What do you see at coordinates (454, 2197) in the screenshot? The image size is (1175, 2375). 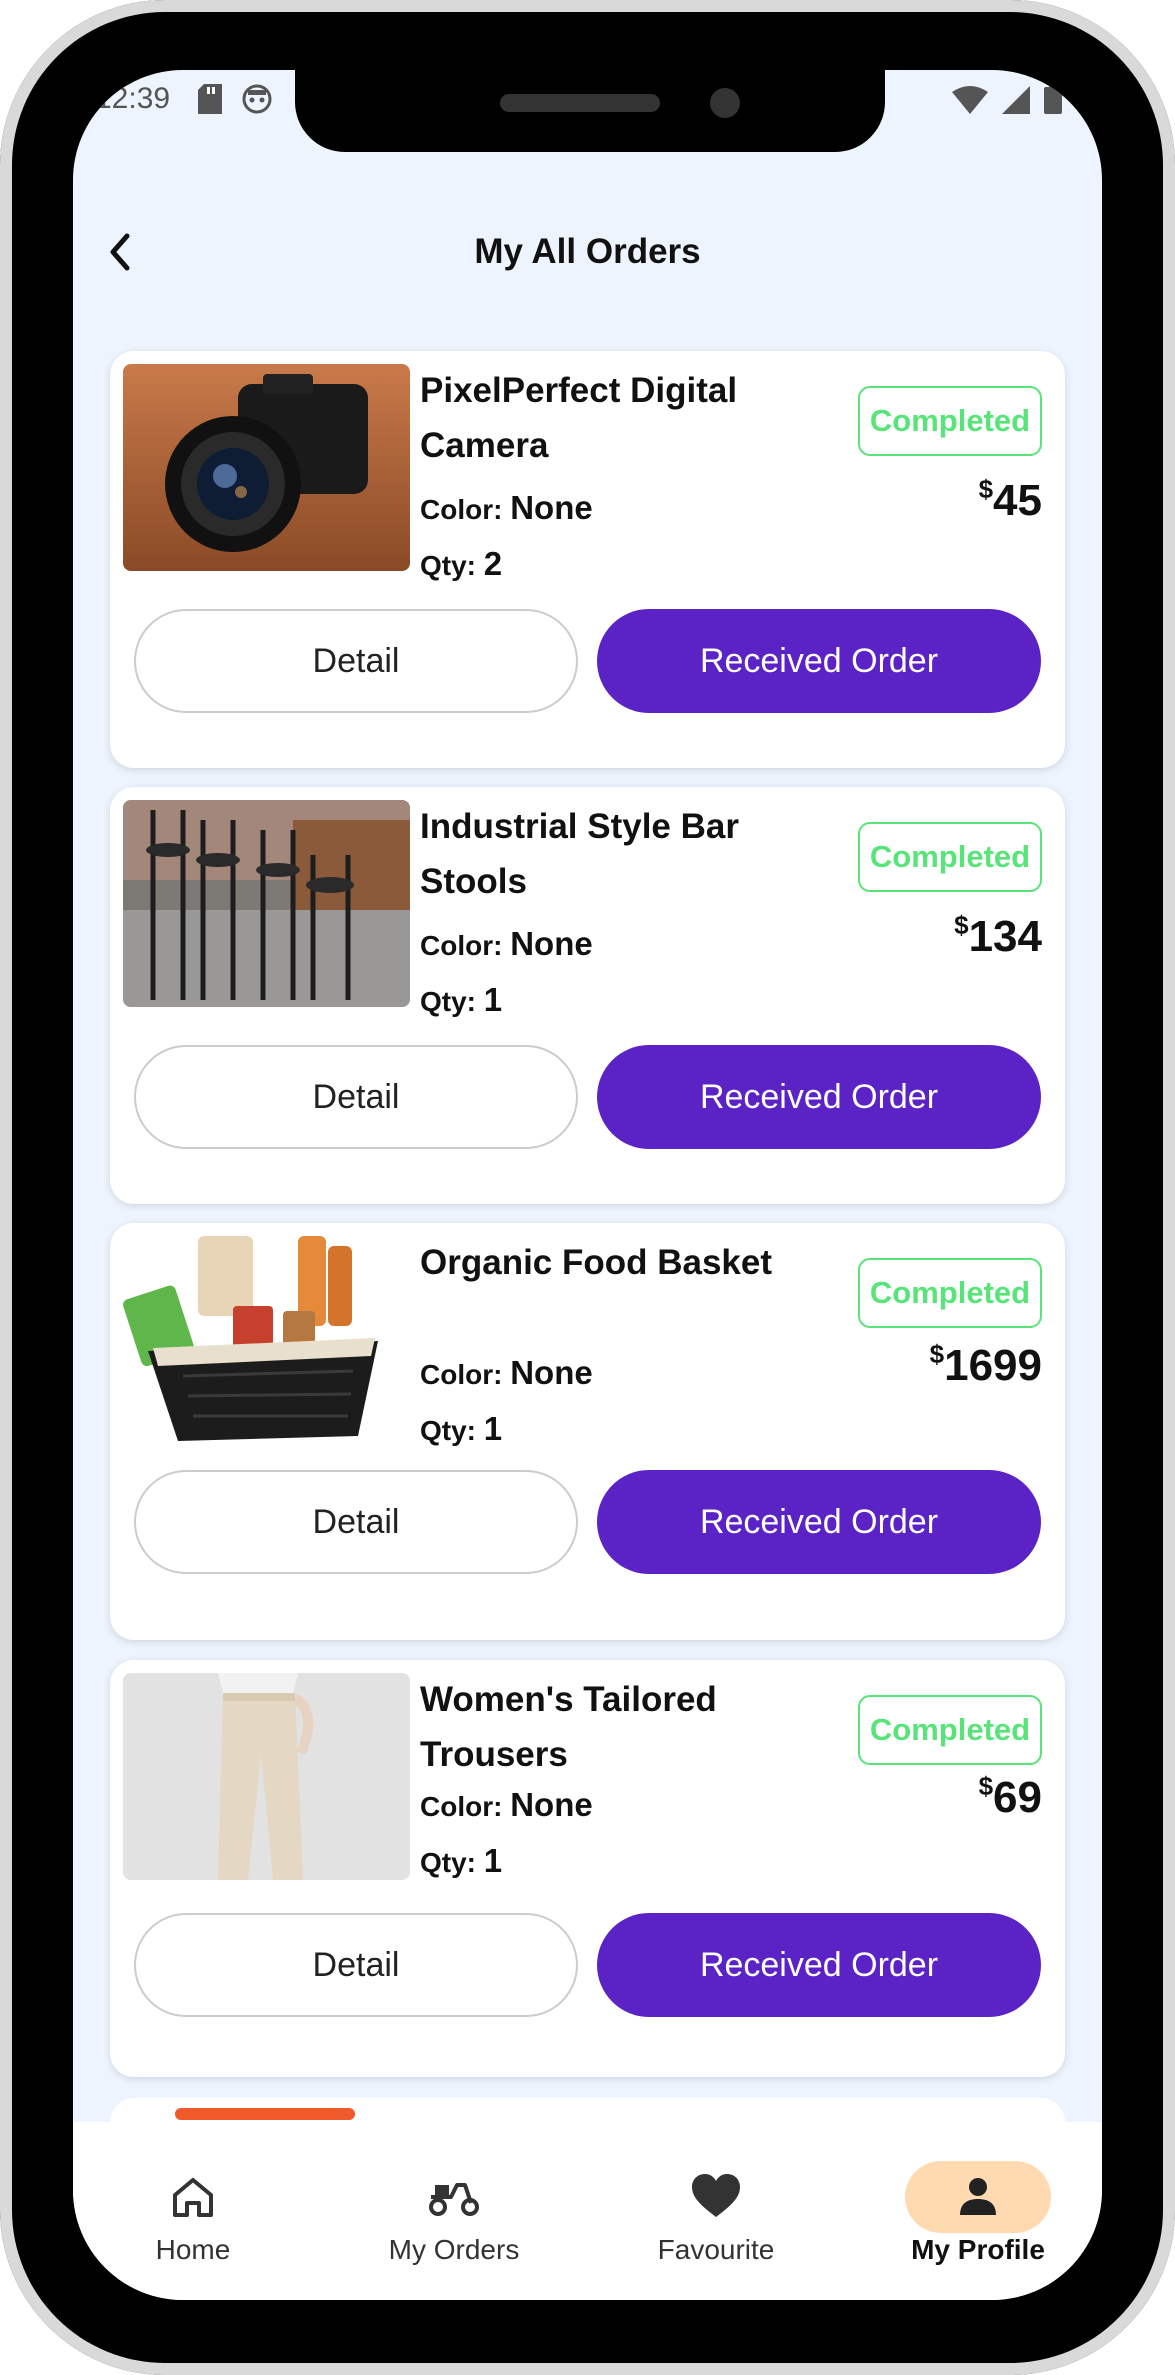 I see `scooter-icon` at bounding box center [454, 2197].